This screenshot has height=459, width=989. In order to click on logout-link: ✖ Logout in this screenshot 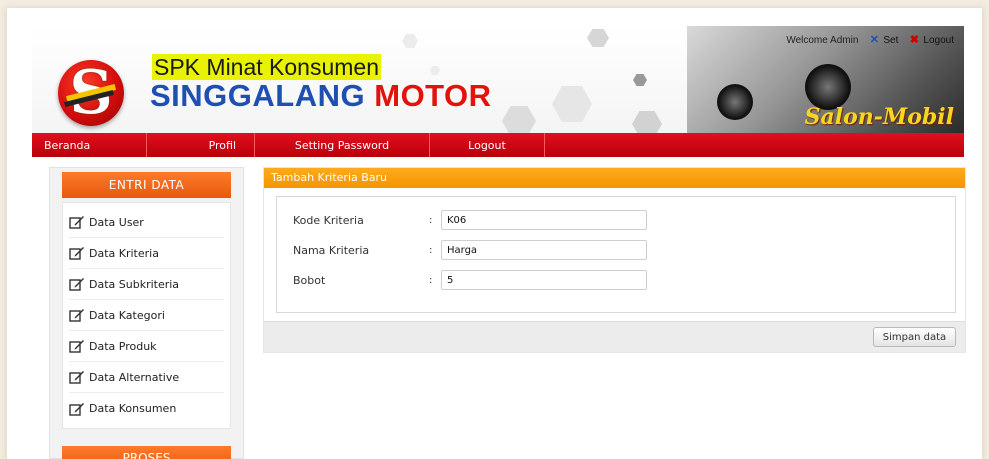, I will do `click(931, 40)`.